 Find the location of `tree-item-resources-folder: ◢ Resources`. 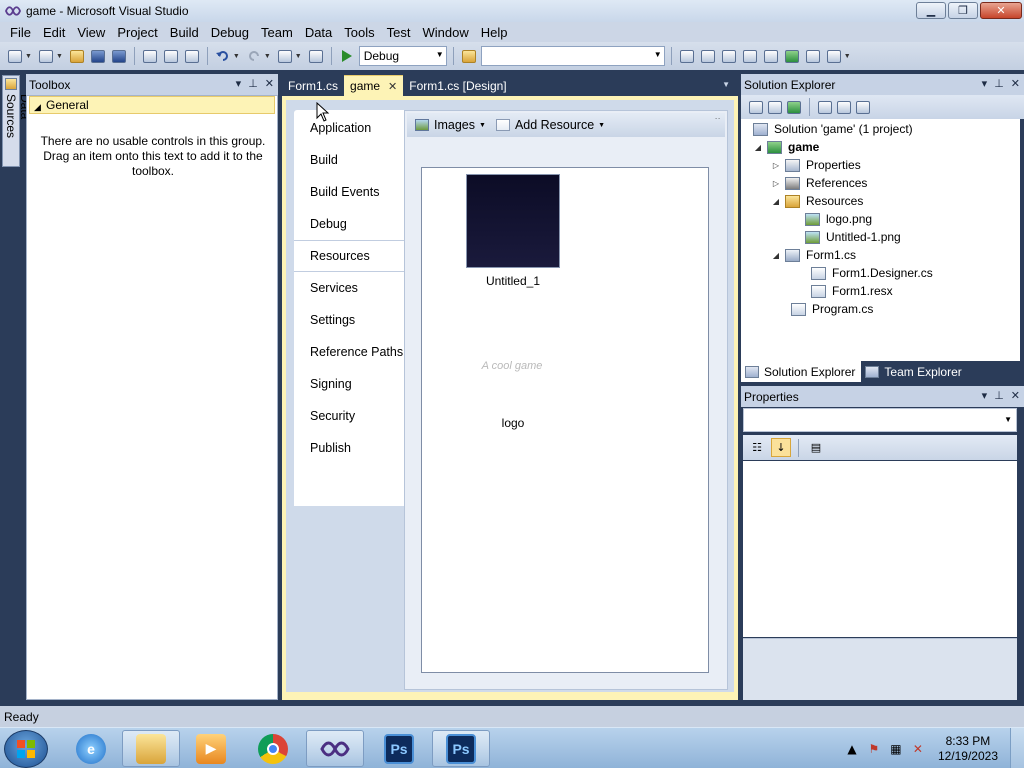

tree-item-resources-folder: ◢ Resources is located at coordinates (817, 201).